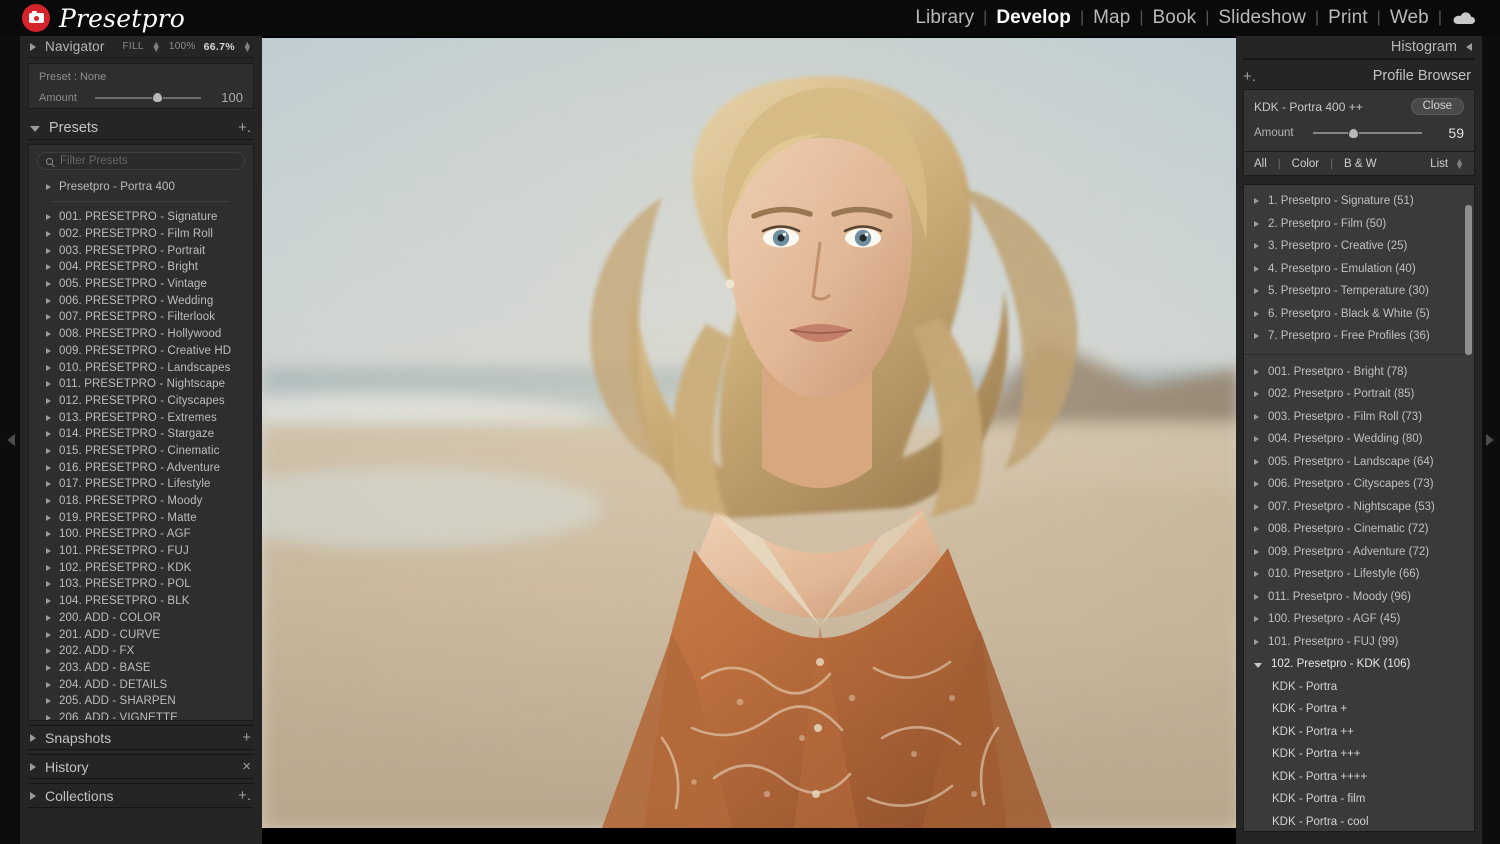 This screenshot has width=1500, height=844. What do you see at coordinates (219, 47) in the screenshot?
I see `navigator-zoom-current: 66.7%` at bounding box center [219, 47].